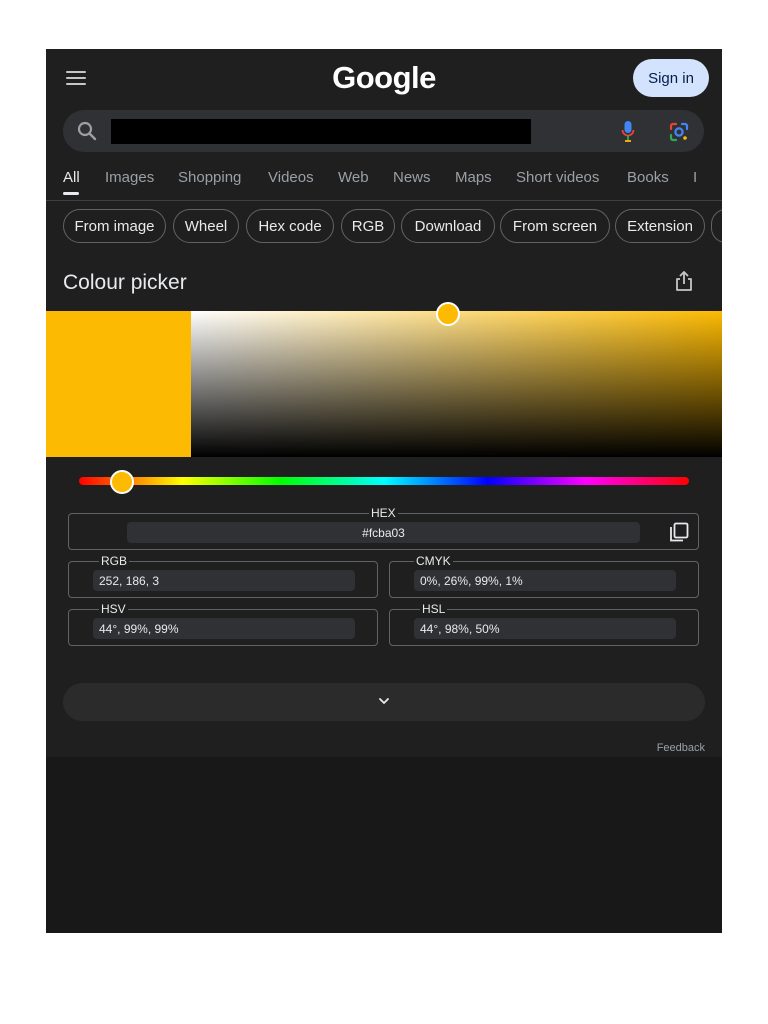 The width and height of the screenshot is (768, 1024). Describe the element at coordinates (122, 482) in the screenshot. I see `hue-slider-handle` at that location.